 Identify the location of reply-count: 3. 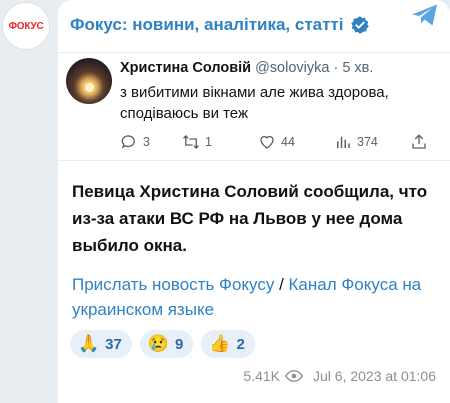
(146, 142).